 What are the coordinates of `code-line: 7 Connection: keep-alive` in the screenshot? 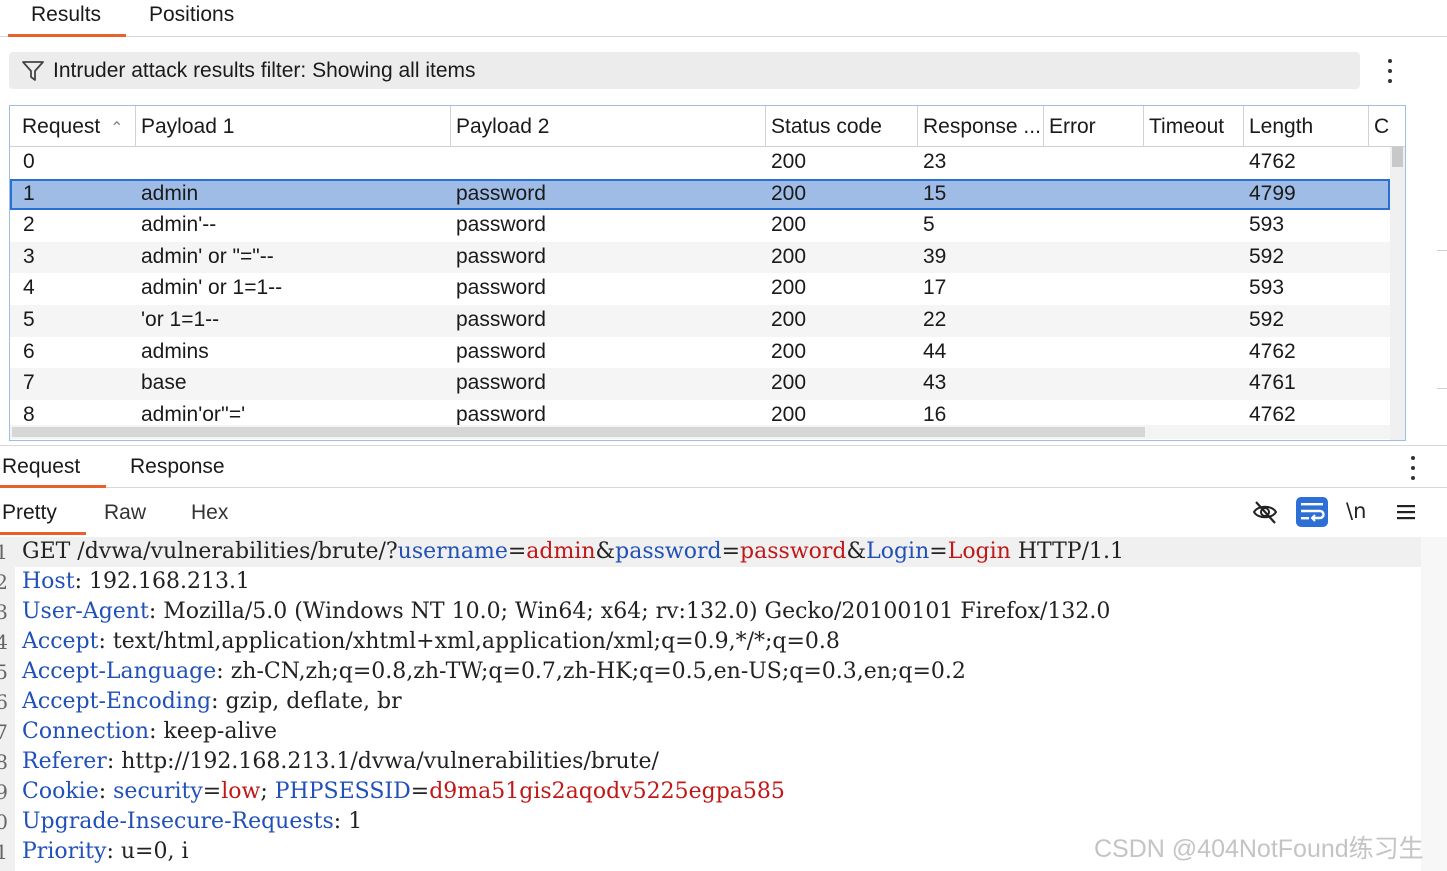 It's located at (139, 731).